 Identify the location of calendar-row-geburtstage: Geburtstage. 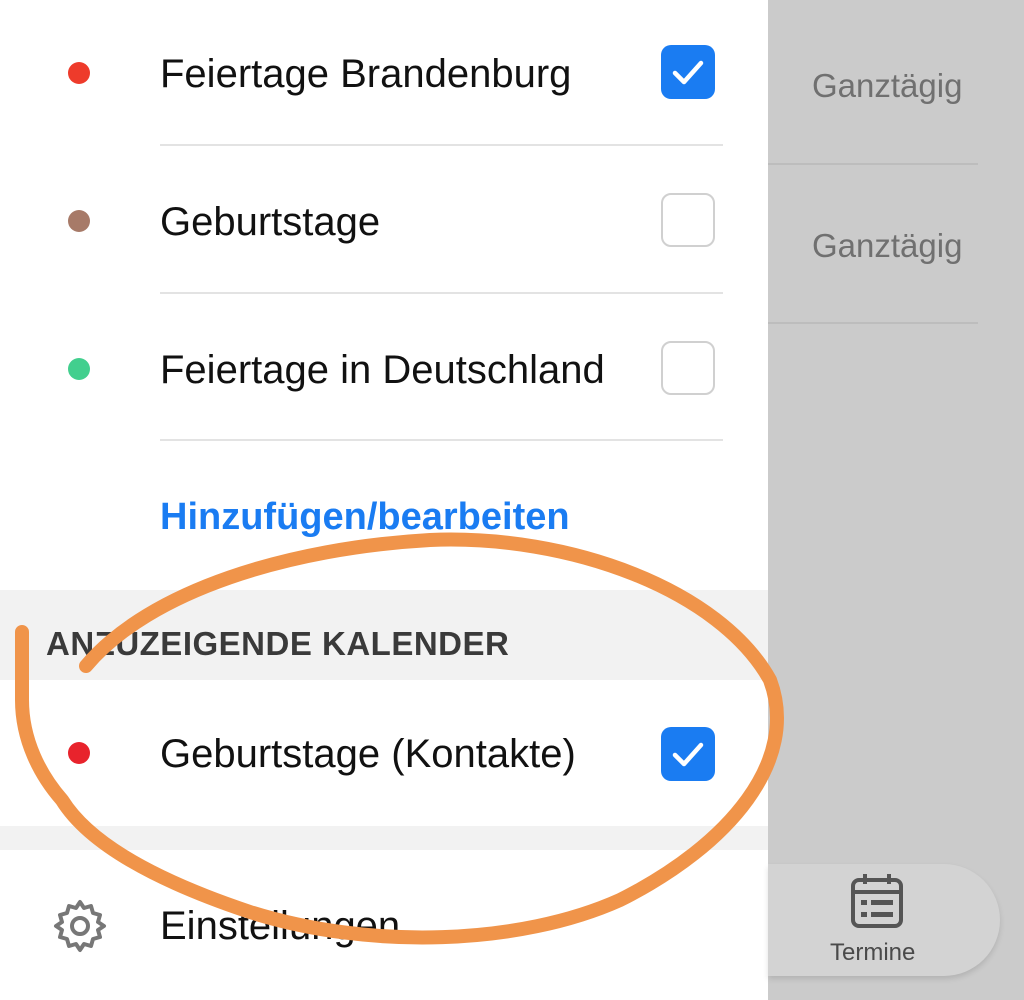
(384, 220).